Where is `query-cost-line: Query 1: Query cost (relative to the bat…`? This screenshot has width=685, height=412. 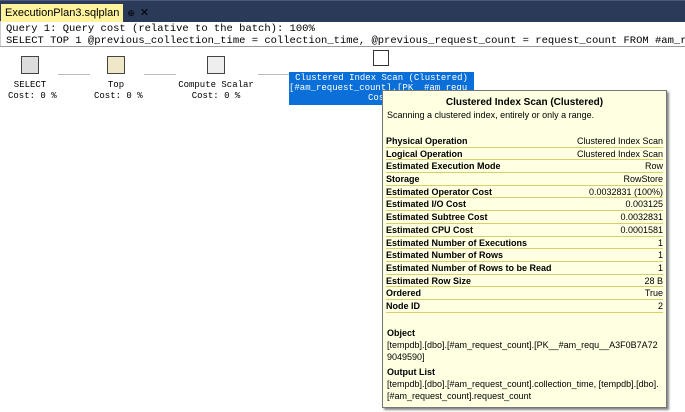
query-cost-line: Query 1: Query cost (relative to the bat… is located at coordinates (160, 29).